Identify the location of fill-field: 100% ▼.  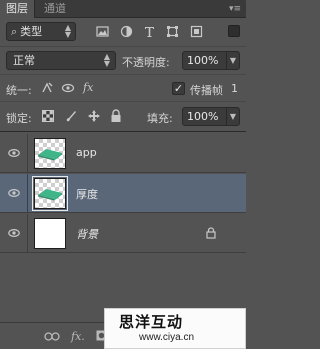
(211, 116).